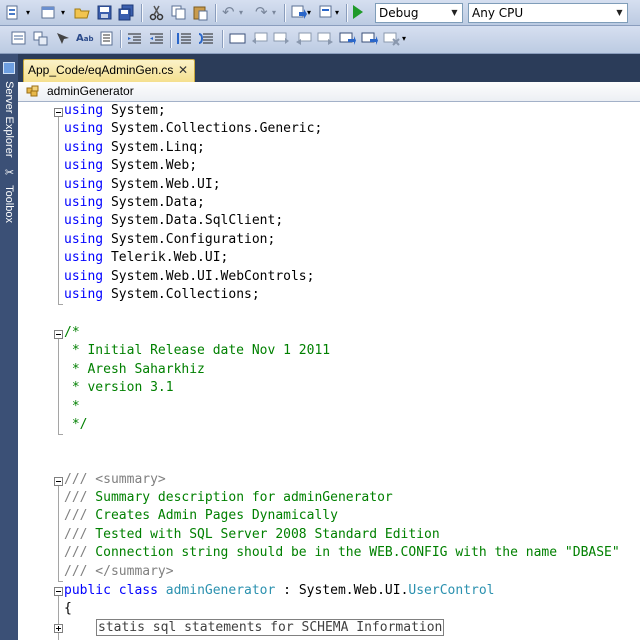 The height and width of the screenshot is (640, 640). Describe the element at coordinates (134, 369) in the screenshot. I see `comment-line: * Aresh Saharkhiz` at that location.